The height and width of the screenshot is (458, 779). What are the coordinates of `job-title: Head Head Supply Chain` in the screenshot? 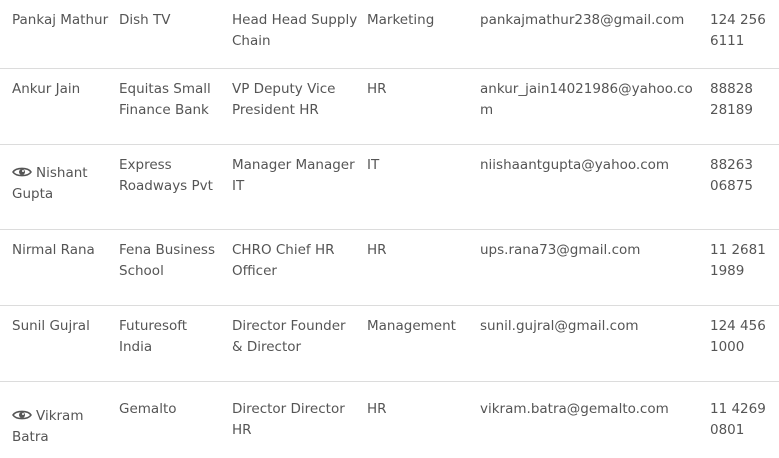 It's located at (295, 30).